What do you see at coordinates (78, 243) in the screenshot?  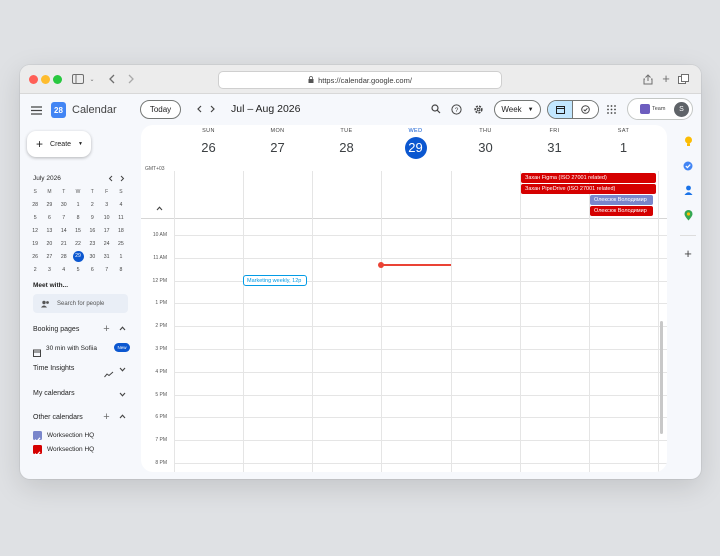 I see `mini-calendar-day: 22` at bounding box center [78, 243].